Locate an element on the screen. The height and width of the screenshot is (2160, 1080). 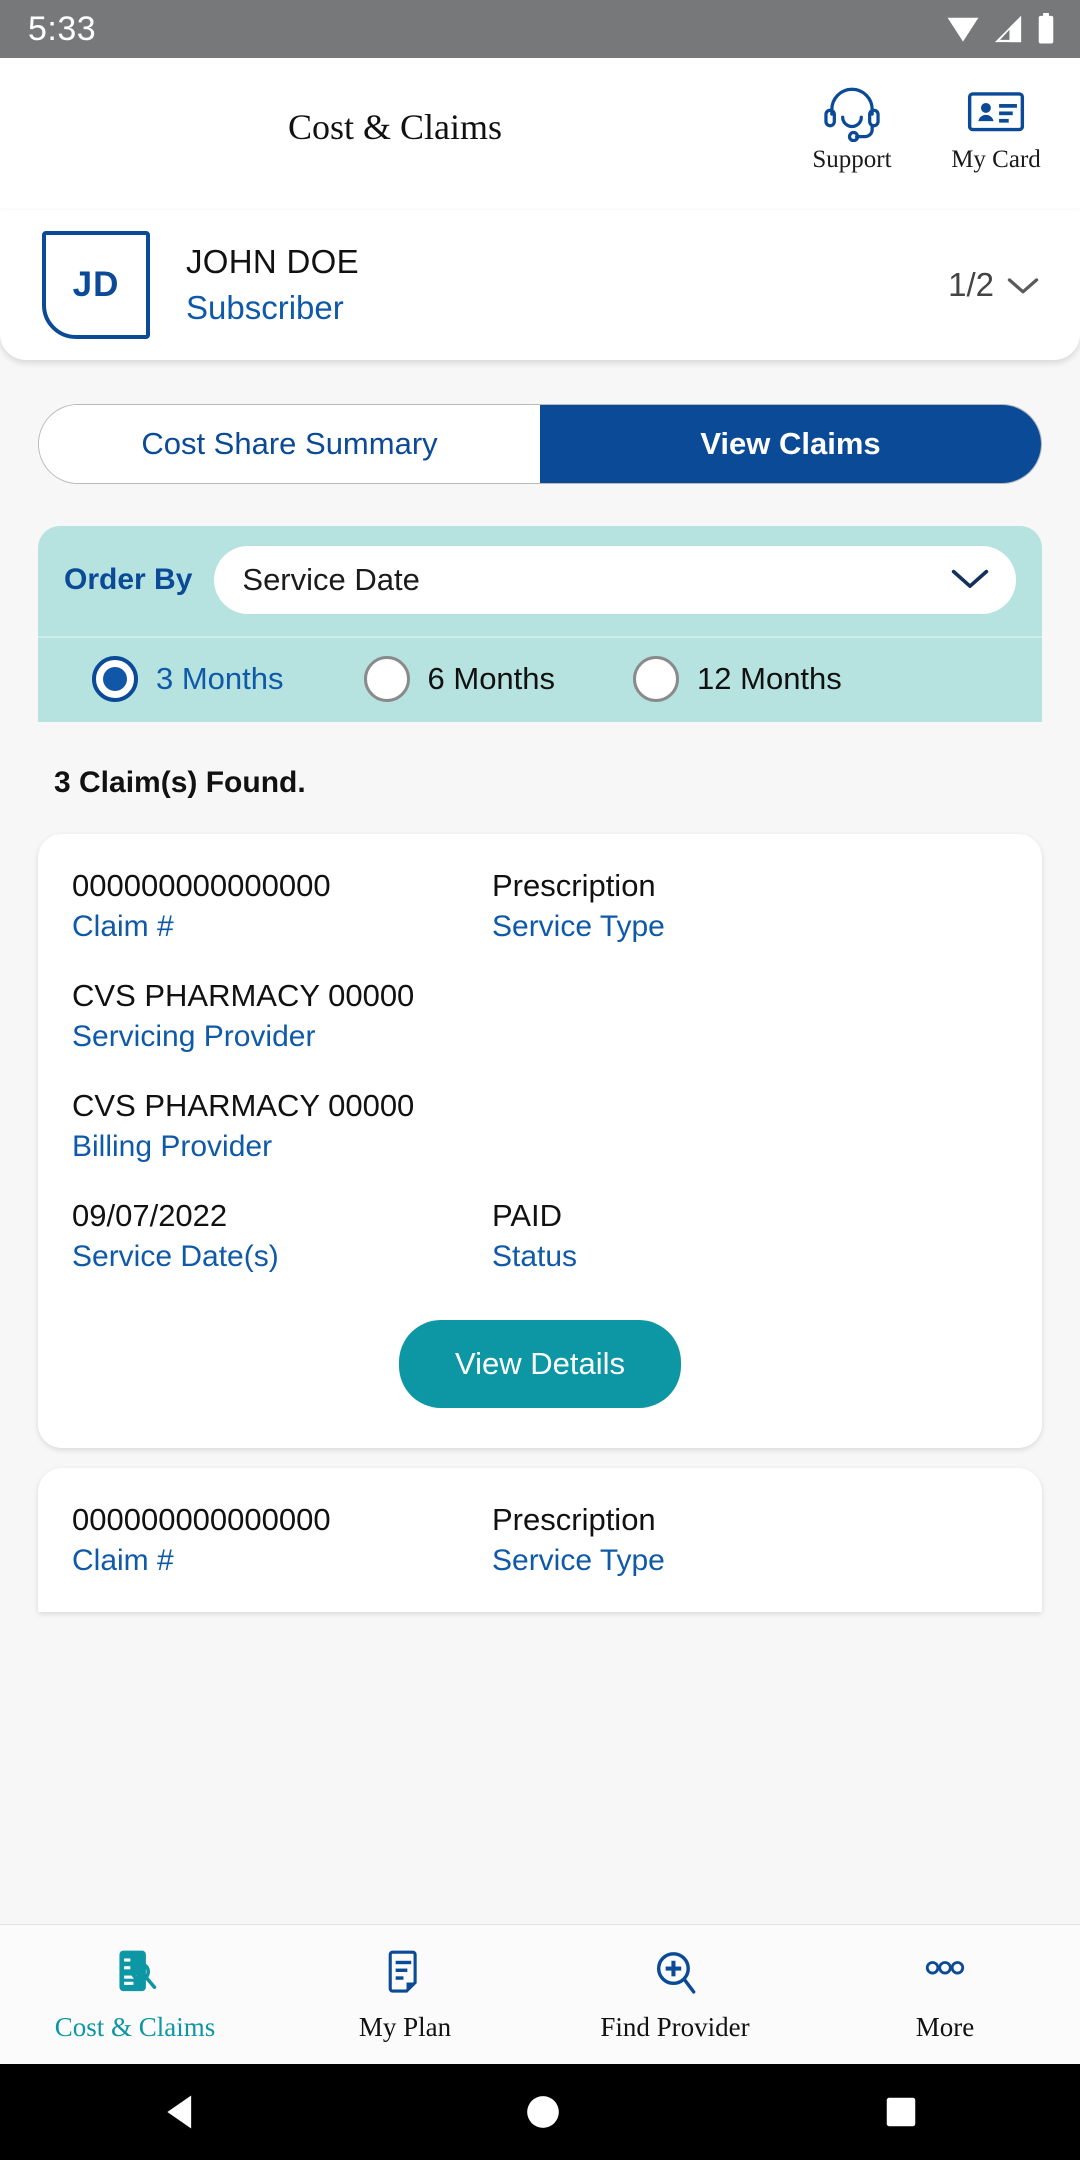
radio-12-months: 12 Months is located at coordinates (737, 679).